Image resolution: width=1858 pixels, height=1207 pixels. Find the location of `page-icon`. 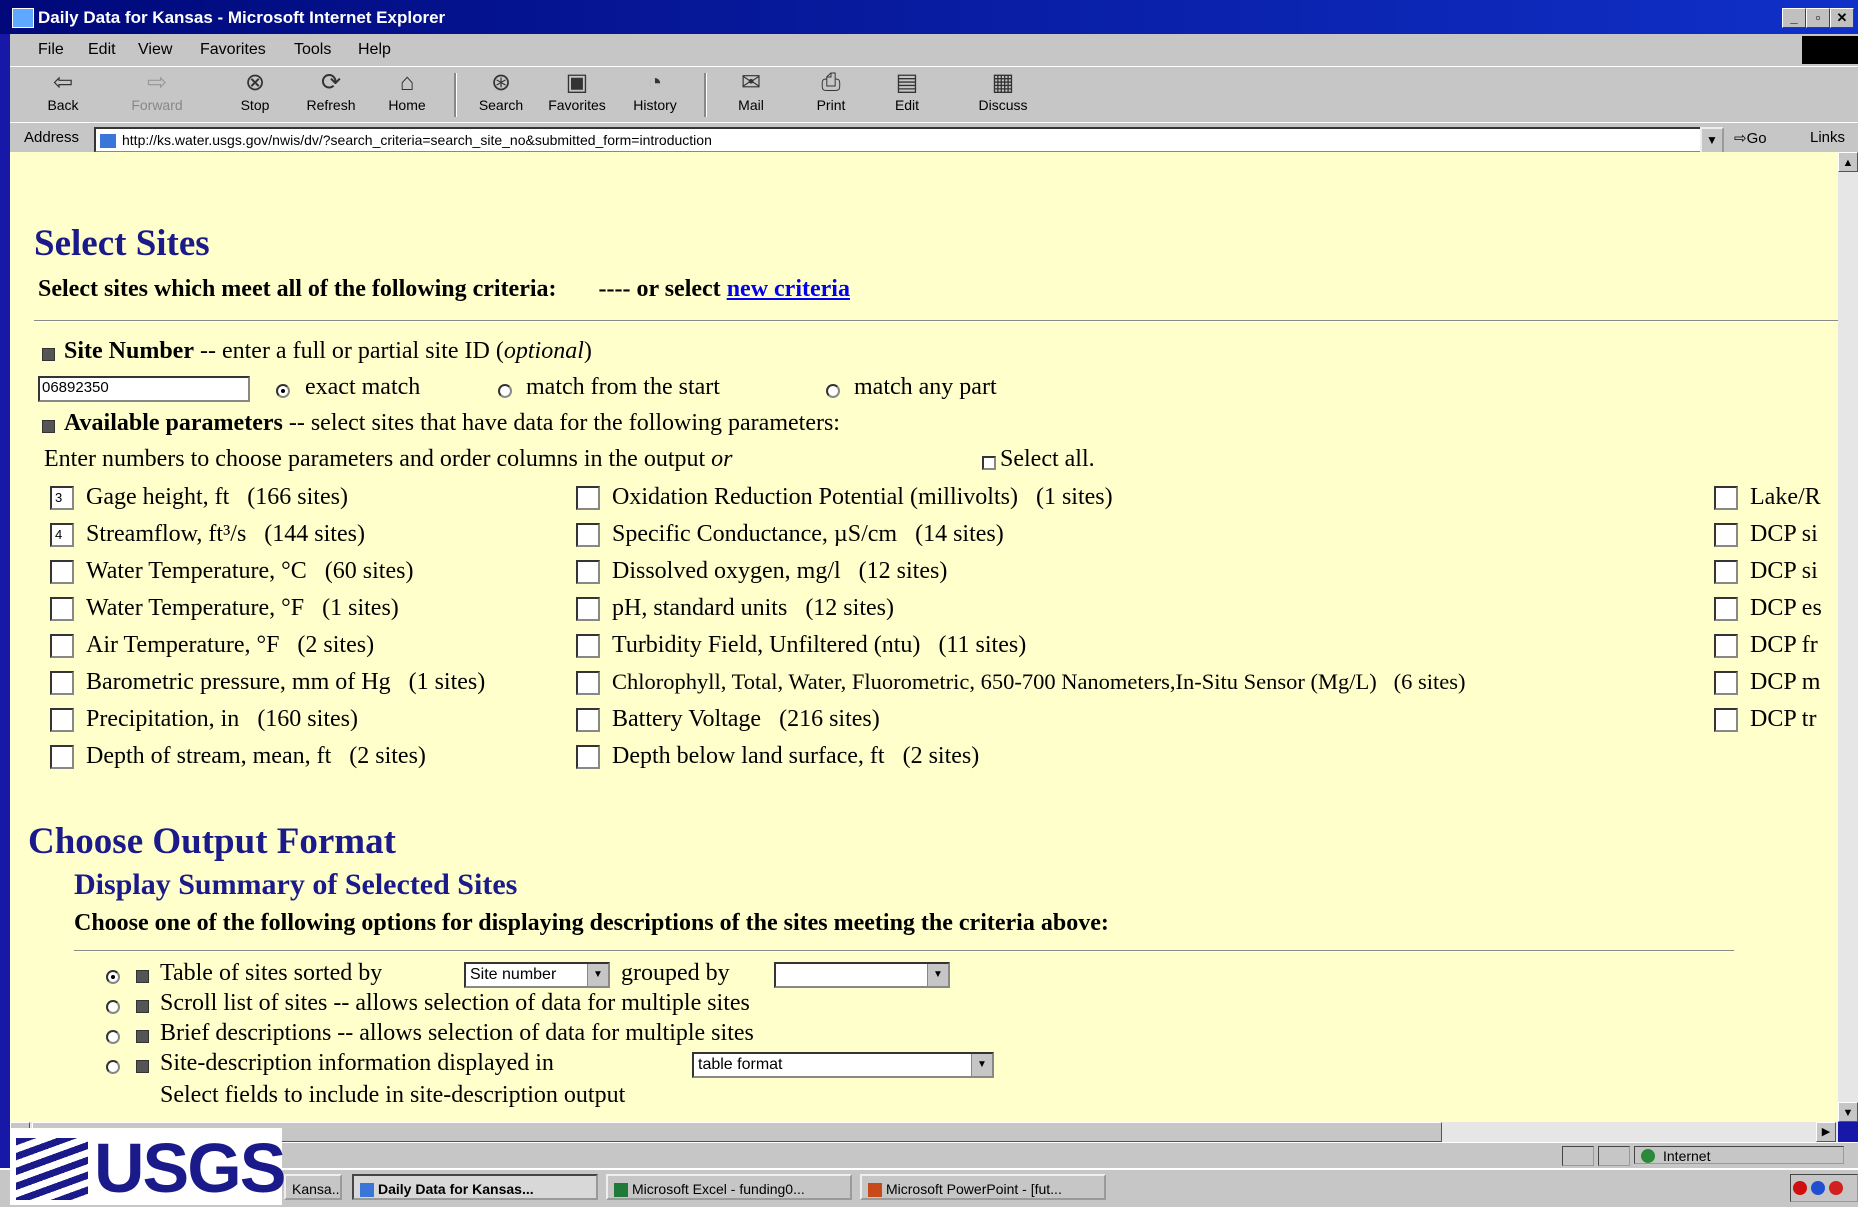

page-icon is located at coordinates (108, 141).